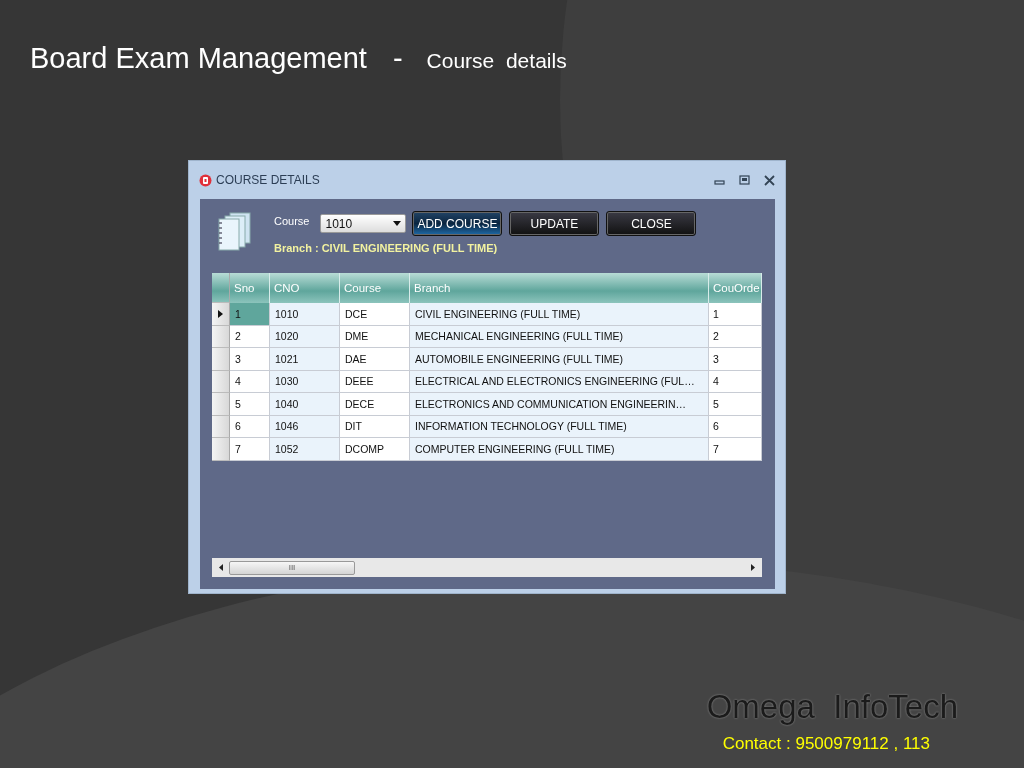  I want to click on app-logo-icon, so click(205, 180).